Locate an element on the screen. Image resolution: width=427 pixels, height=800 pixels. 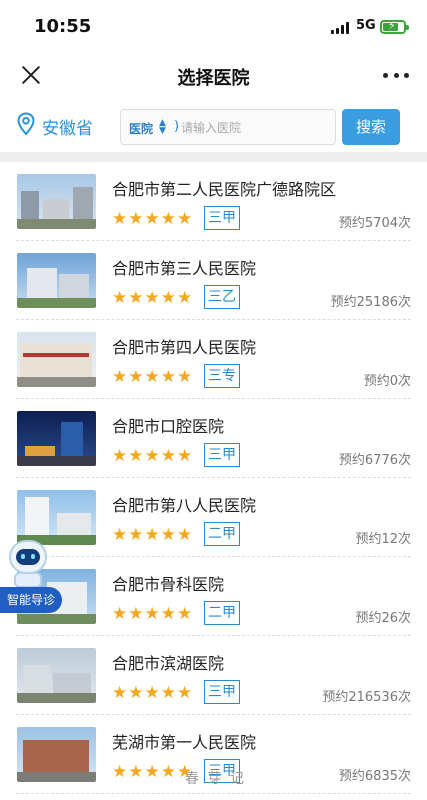
smart-guide-label: 智能导诊 is located at coordinates (31, 600).